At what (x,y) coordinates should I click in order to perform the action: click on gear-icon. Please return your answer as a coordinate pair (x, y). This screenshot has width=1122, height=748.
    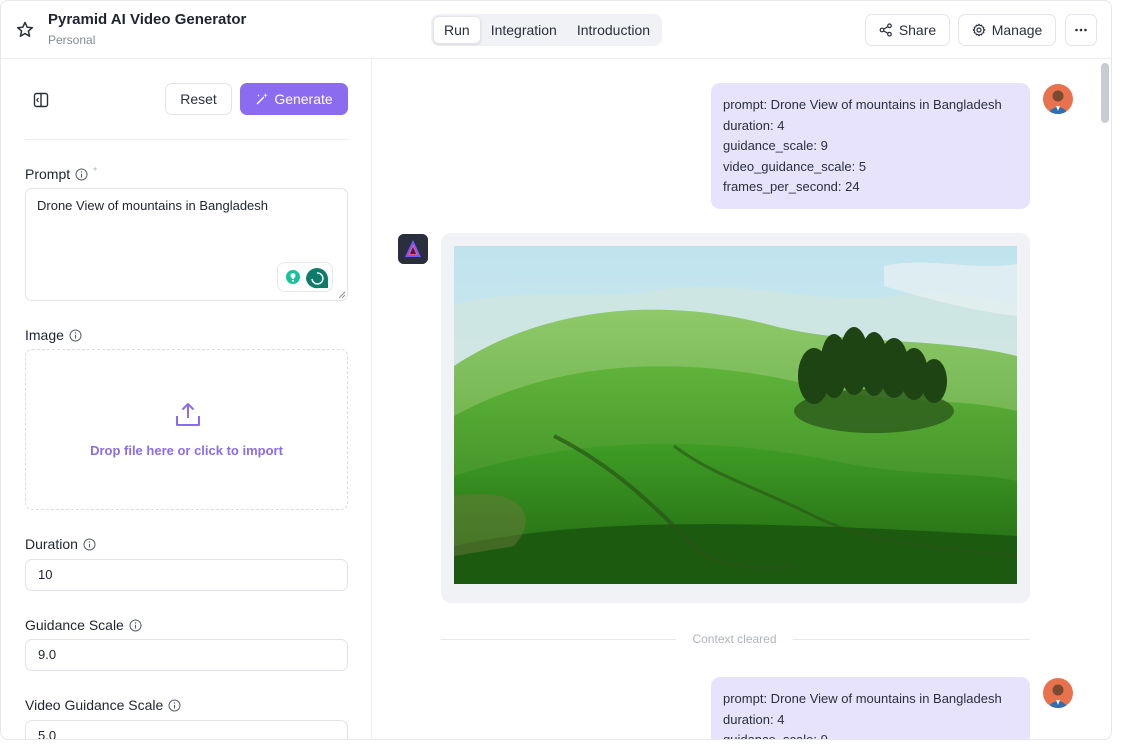
    Looking at the image, I should click on (979, 30).